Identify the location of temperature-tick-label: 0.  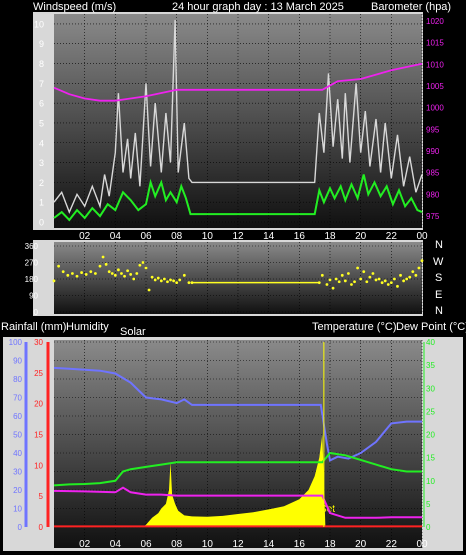
(428, 527).